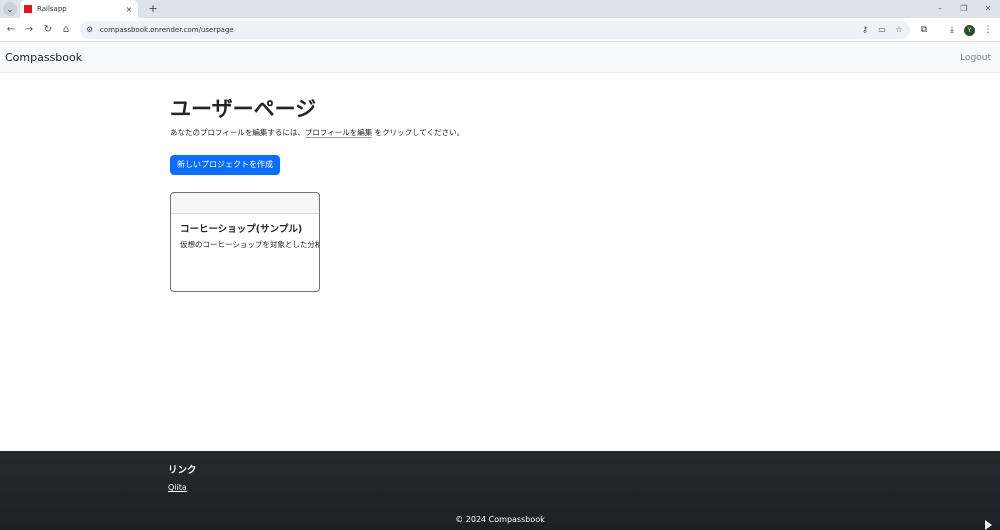 The height and width of the screenshot is (530, 1000). What do you see at coordinates (988, 525) in the screenshot?
I see `mouse-cursor-icon` at bounding box center [988, 525].